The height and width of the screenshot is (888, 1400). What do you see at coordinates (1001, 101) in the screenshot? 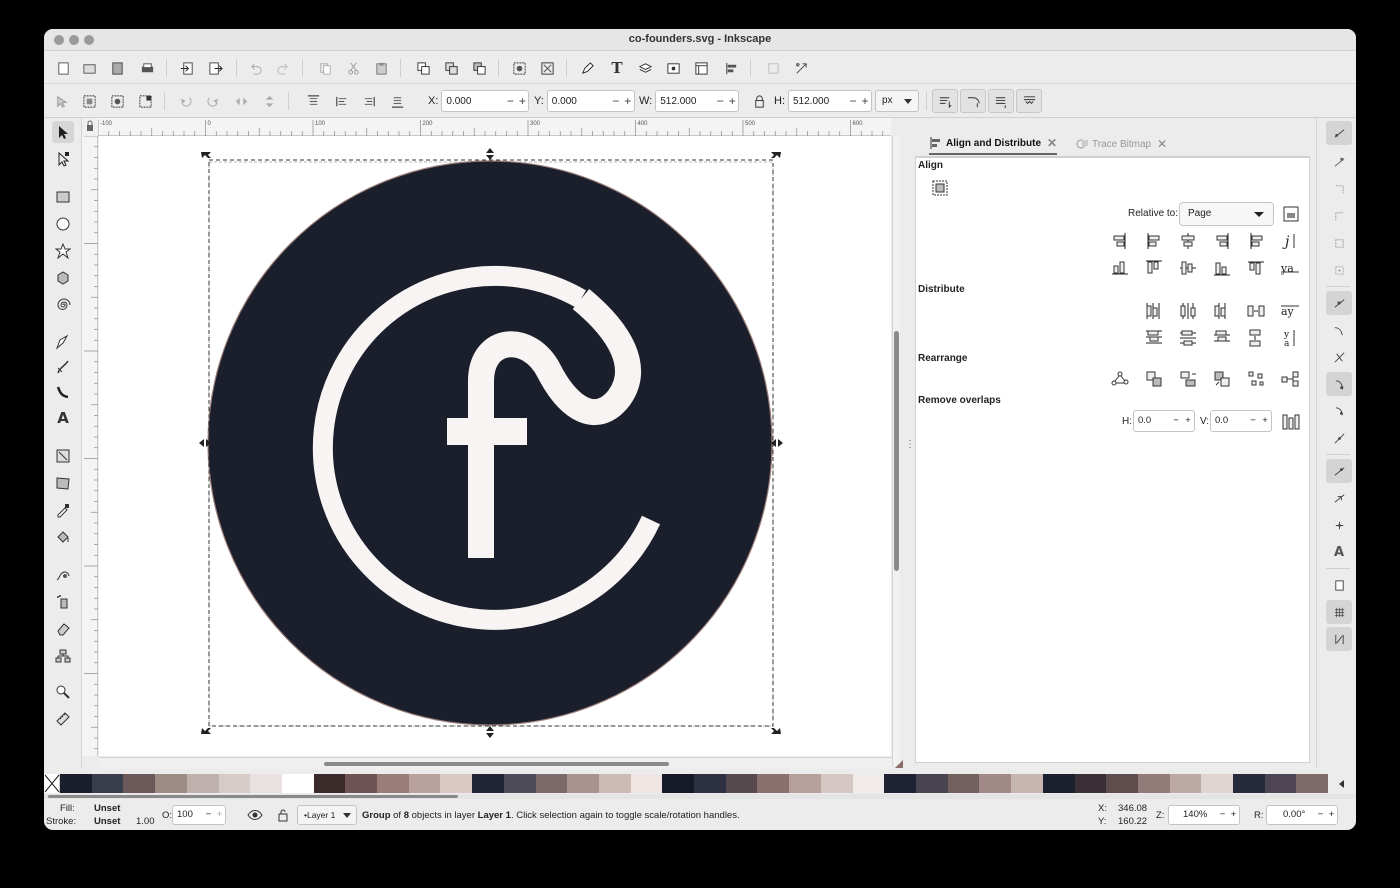
I see `move-gradients-button` at bounding box center [1001, 101].